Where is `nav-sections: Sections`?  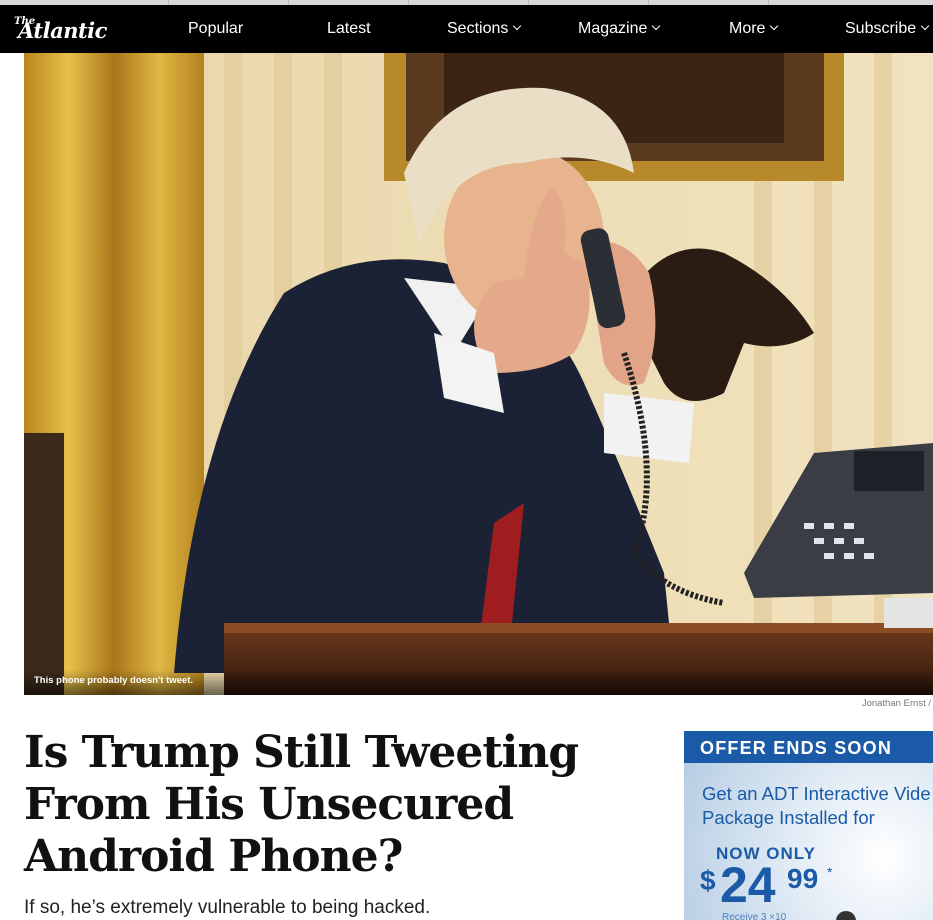 nav-sections: Sections is located at coordinates (484, 29).